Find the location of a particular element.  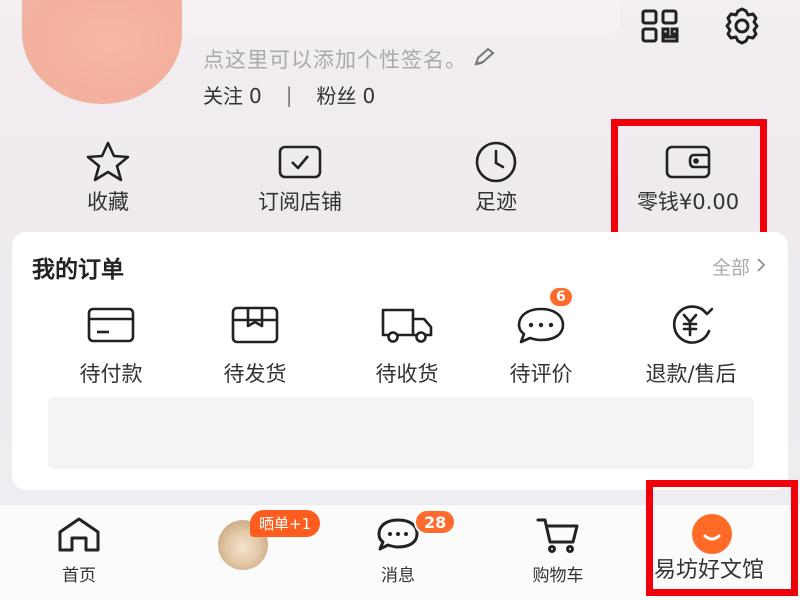

followers-count: 0 is located at coordinates (369, 96).